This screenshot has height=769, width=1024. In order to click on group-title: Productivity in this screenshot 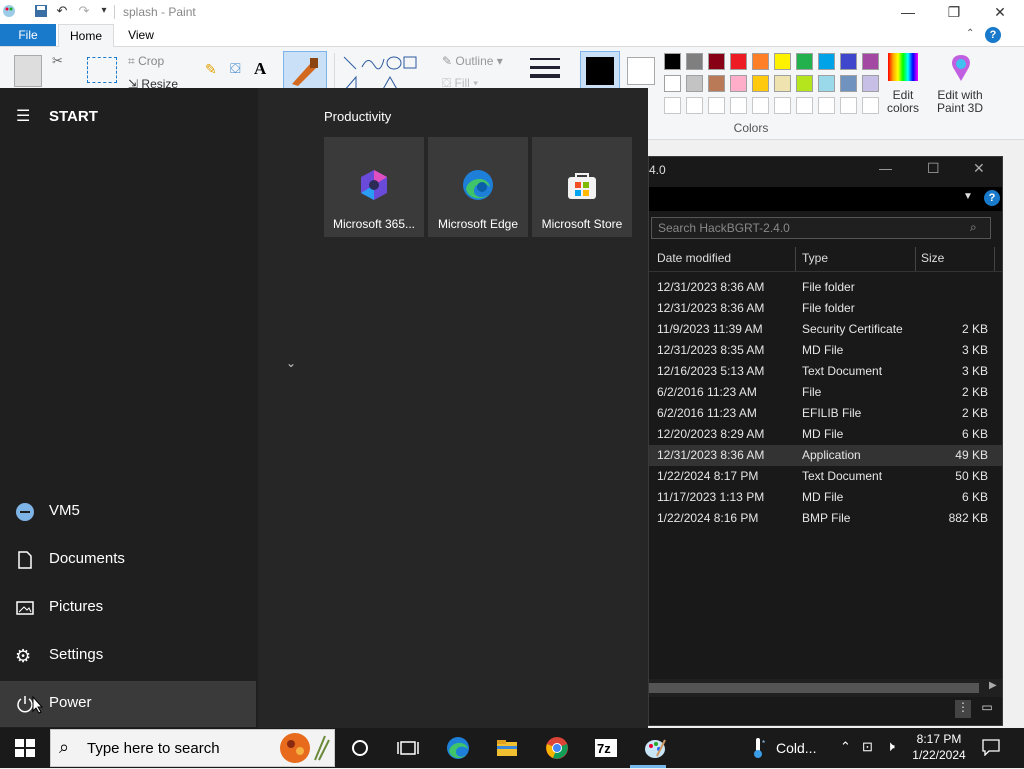, I will do `click(357, 116)`.